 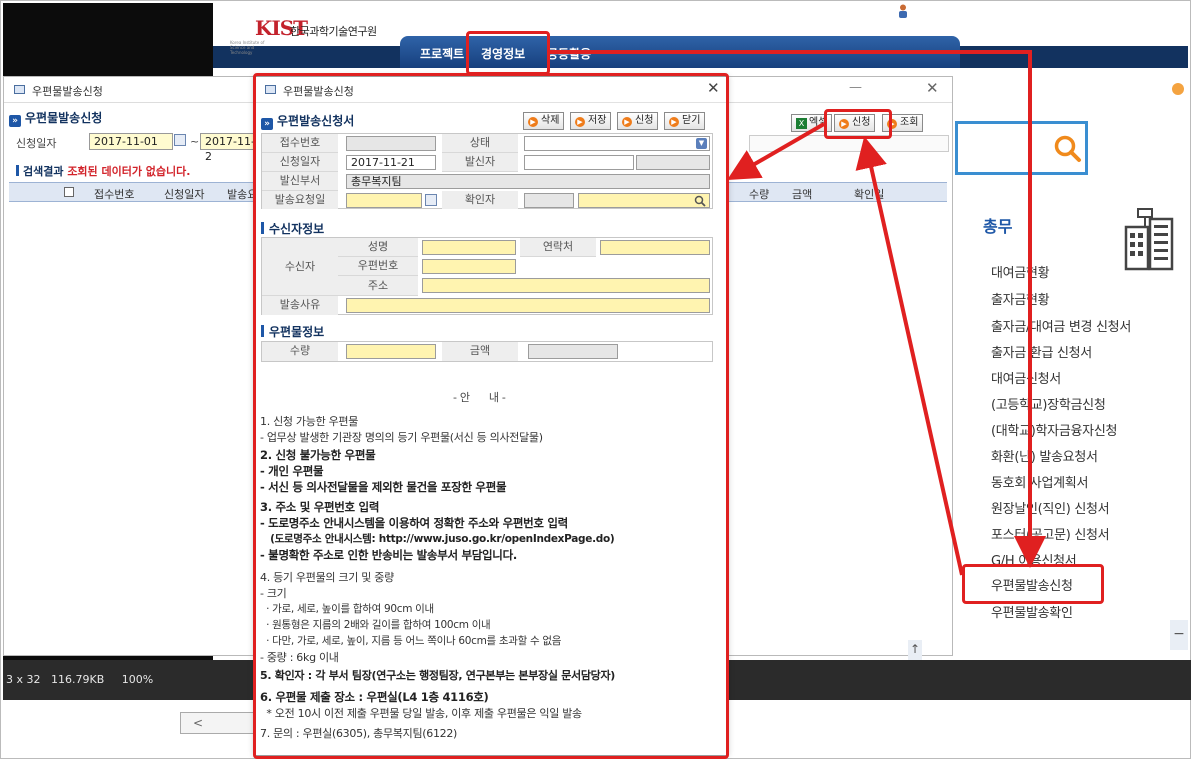 I want to click on org-name: 한국과학기술연구원, so click(x=333, y=31).